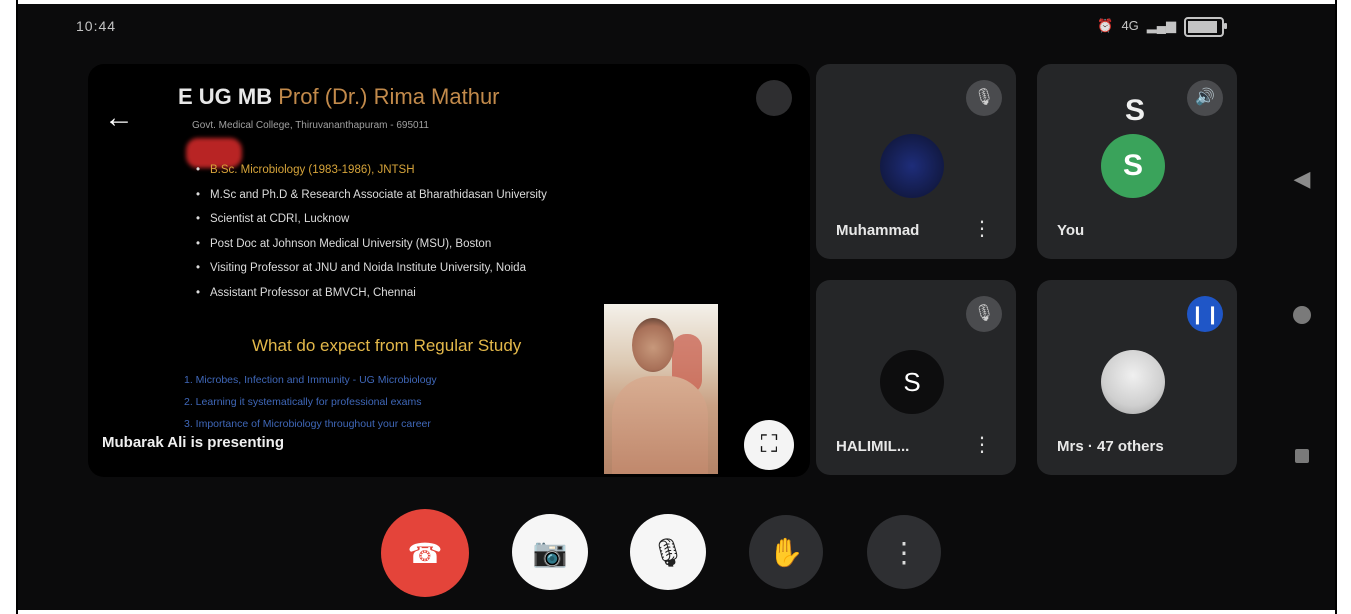 The width and height of the screenshot is (1351, 614). I want to click on left-border, so click(17, 307).